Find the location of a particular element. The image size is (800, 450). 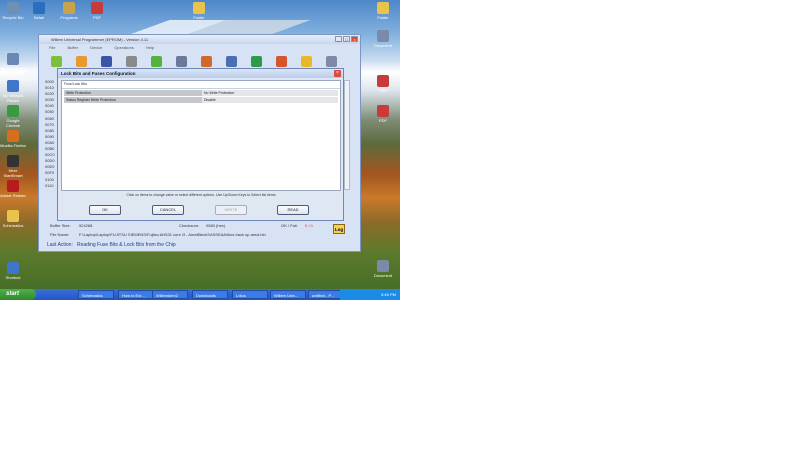

desktop-icon-label: Recycle Bin is located at coordinates (13, 17).